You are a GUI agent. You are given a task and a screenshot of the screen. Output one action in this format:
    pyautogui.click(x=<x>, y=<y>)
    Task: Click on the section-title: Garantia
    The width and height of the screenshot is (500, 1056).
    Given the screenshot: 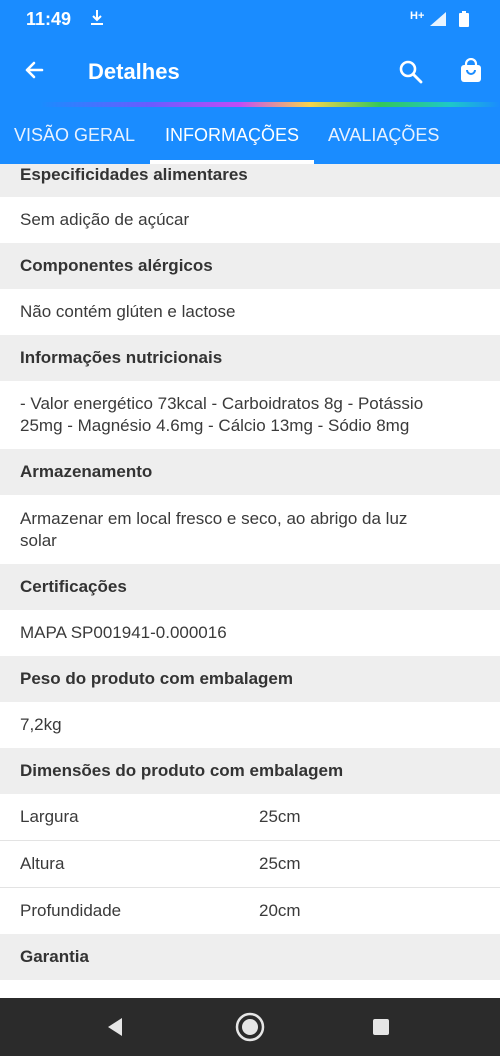 What is the action you would take?
    pyautogui.click(x=54, y=956)
    